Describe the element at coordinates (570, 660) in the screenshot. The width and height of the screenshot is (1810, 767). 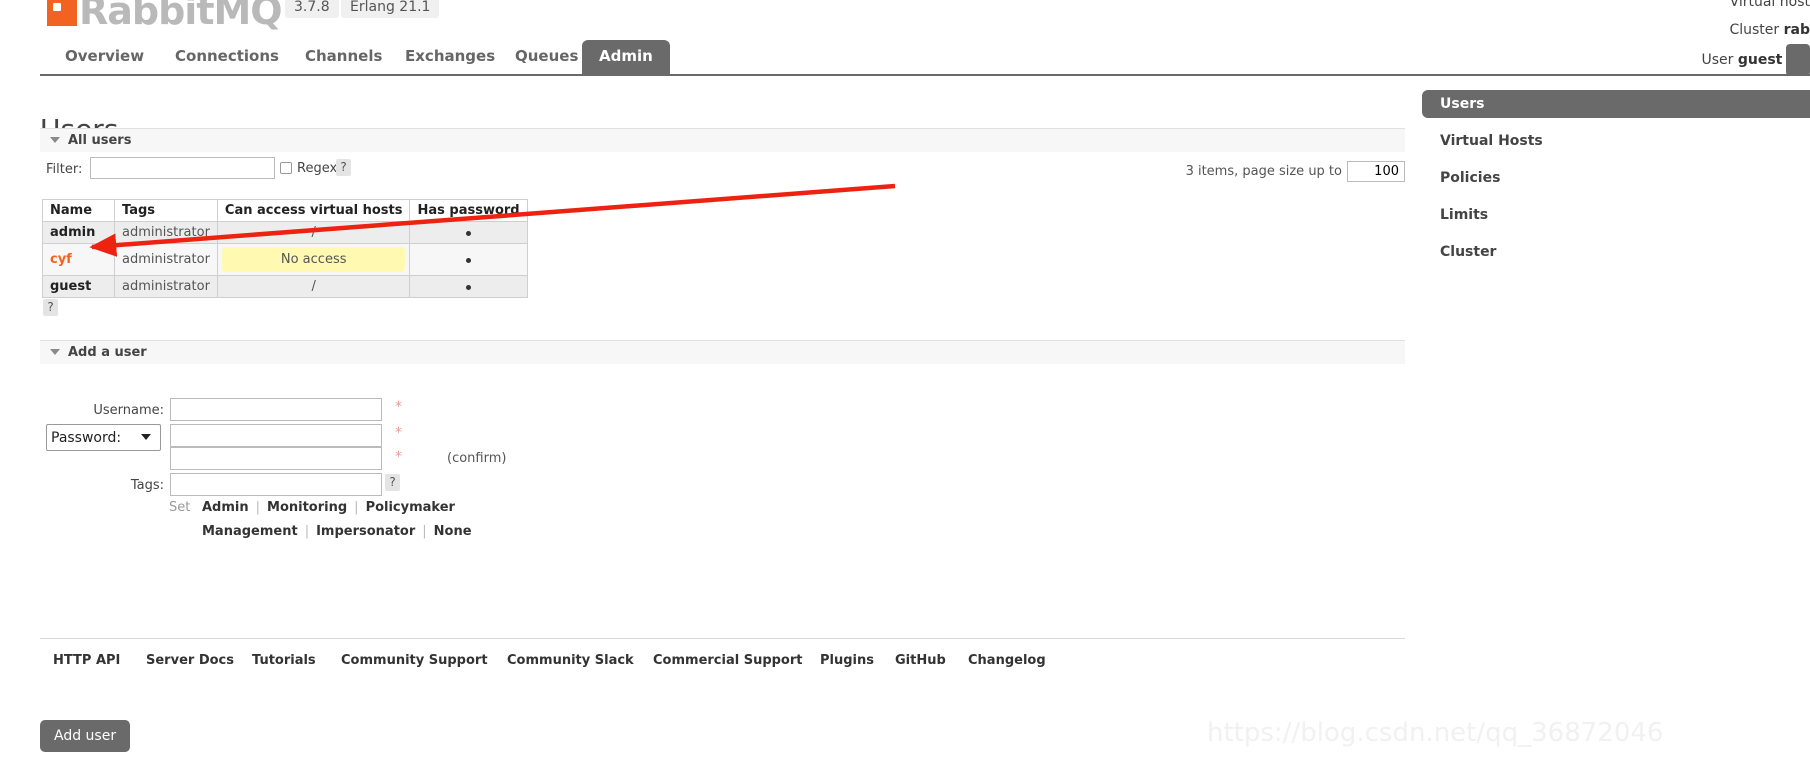
I see `footer-link-community-slack: Community Slack` at that location.